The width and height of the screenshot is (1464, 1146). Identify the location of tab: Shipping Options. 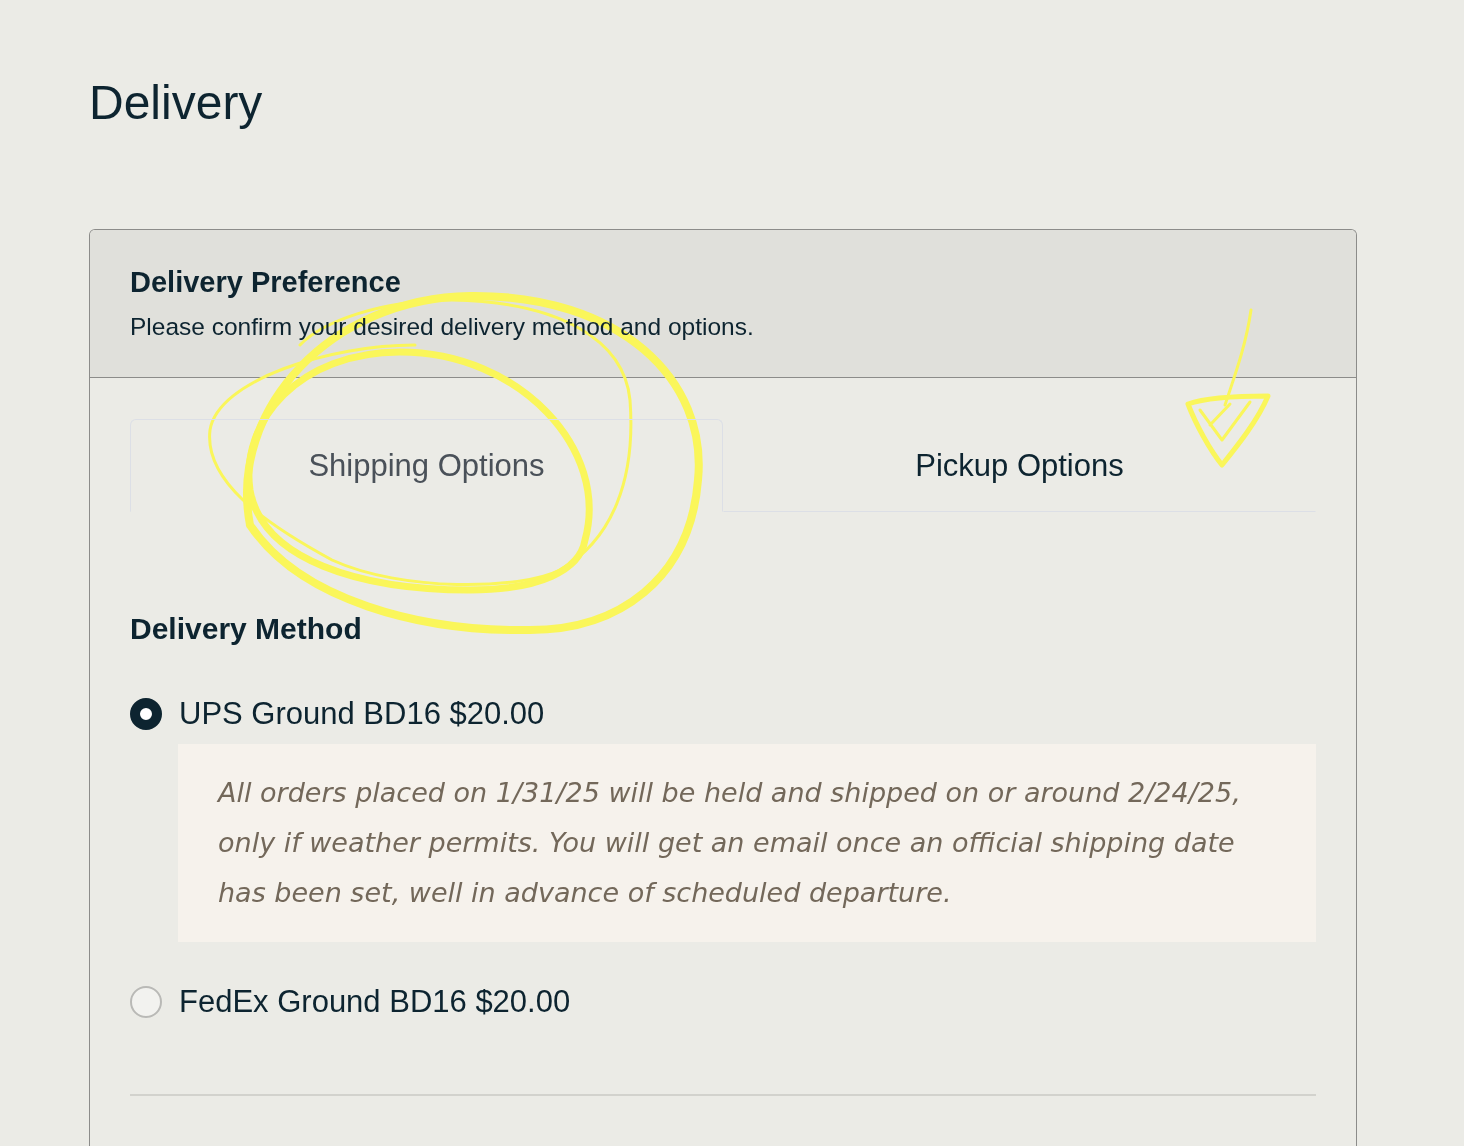
(426, 465).